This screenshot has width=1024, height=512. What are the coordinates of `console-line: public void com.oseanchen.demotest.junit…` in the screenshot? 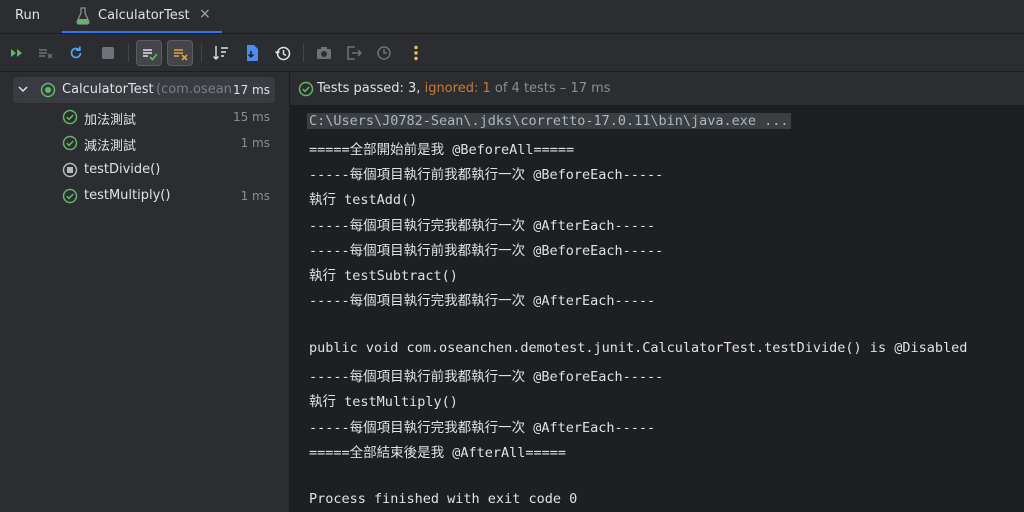 It's located at (638, 348).